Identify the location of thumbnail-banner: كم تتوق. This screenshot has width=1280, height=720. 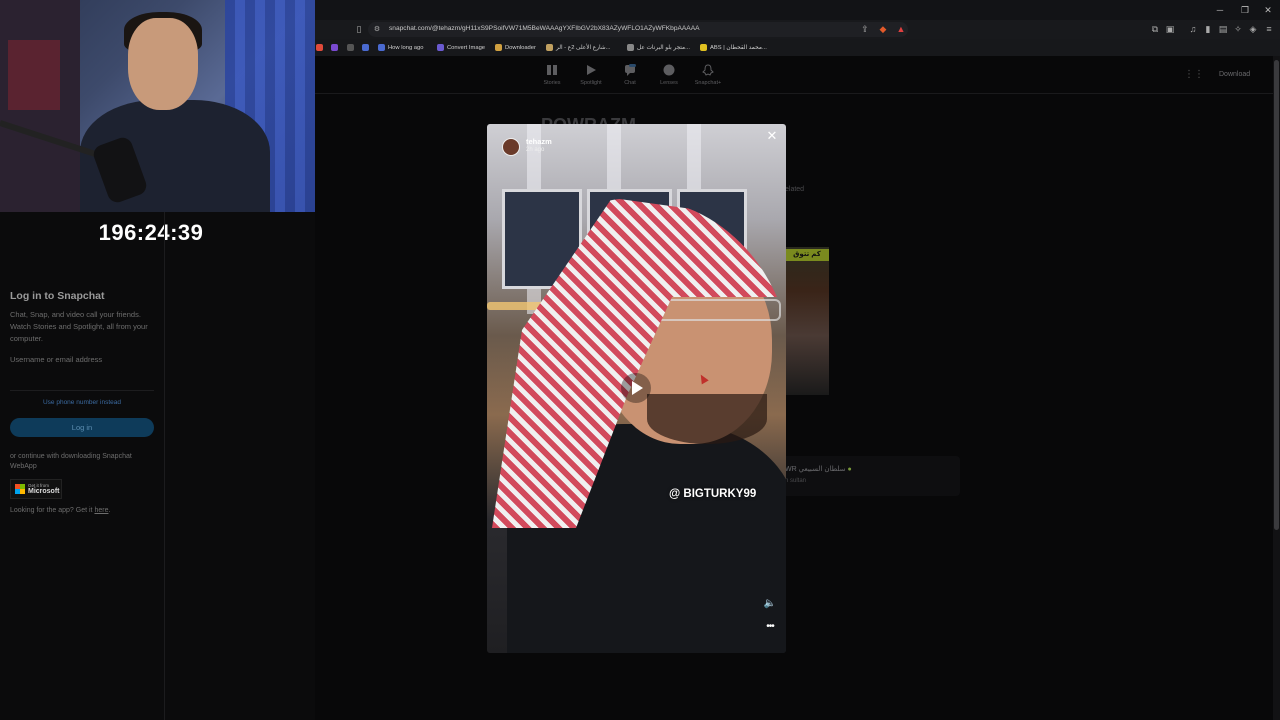
(807, 255).